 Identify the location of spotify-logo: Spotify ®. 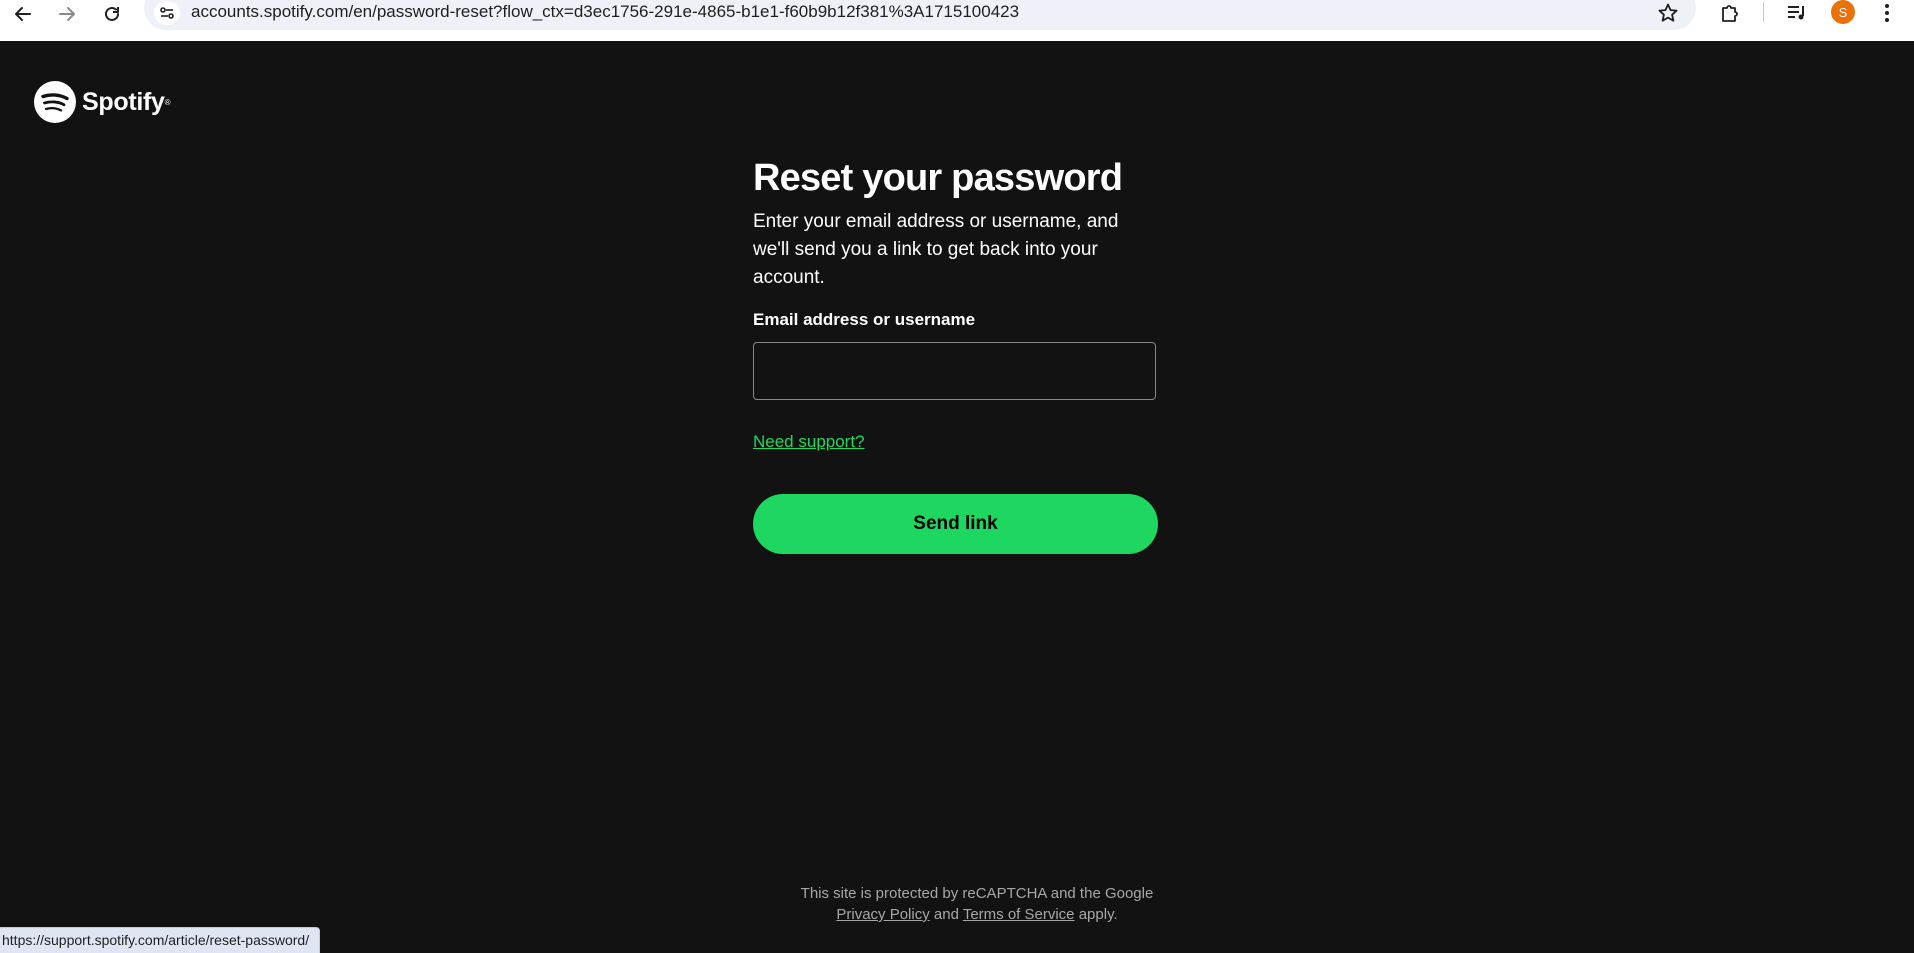
(102, 102).